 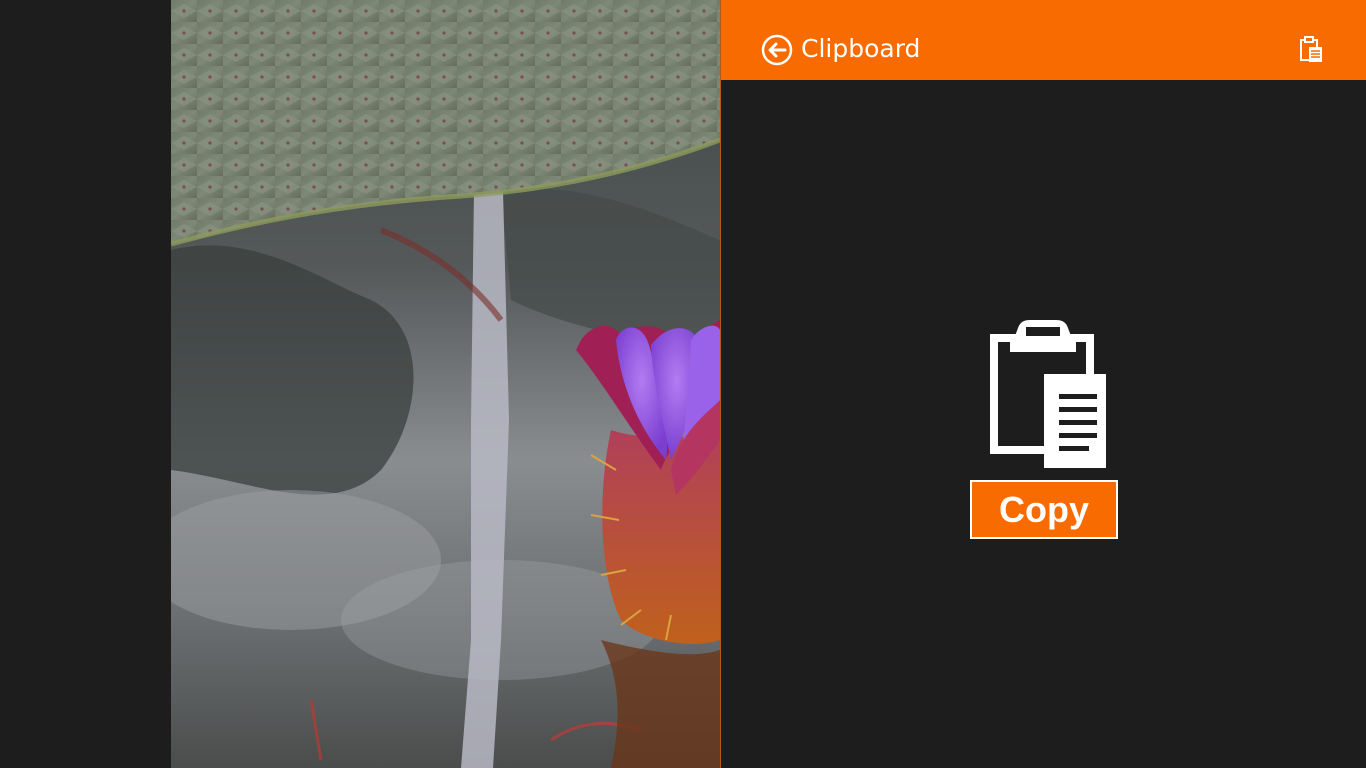 I want to click on back-arrow-circle-icon, so click(x=777, y=50).